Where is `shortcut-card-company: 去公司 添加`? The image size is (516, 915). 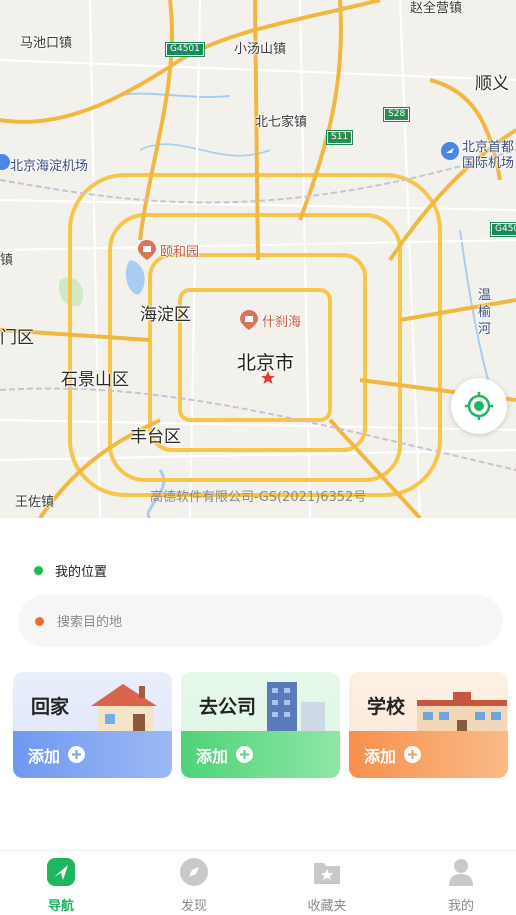
shortcut-card-company: 去公司 添加 is located at coordinates (260, 725).